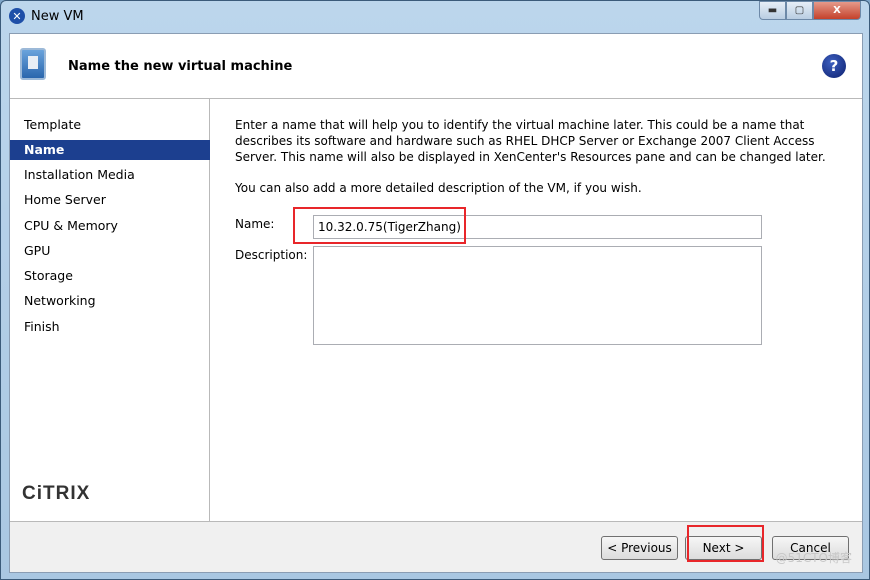  I want to click on wizard-header: Name the new virtual machine ?, so click(436, 66).